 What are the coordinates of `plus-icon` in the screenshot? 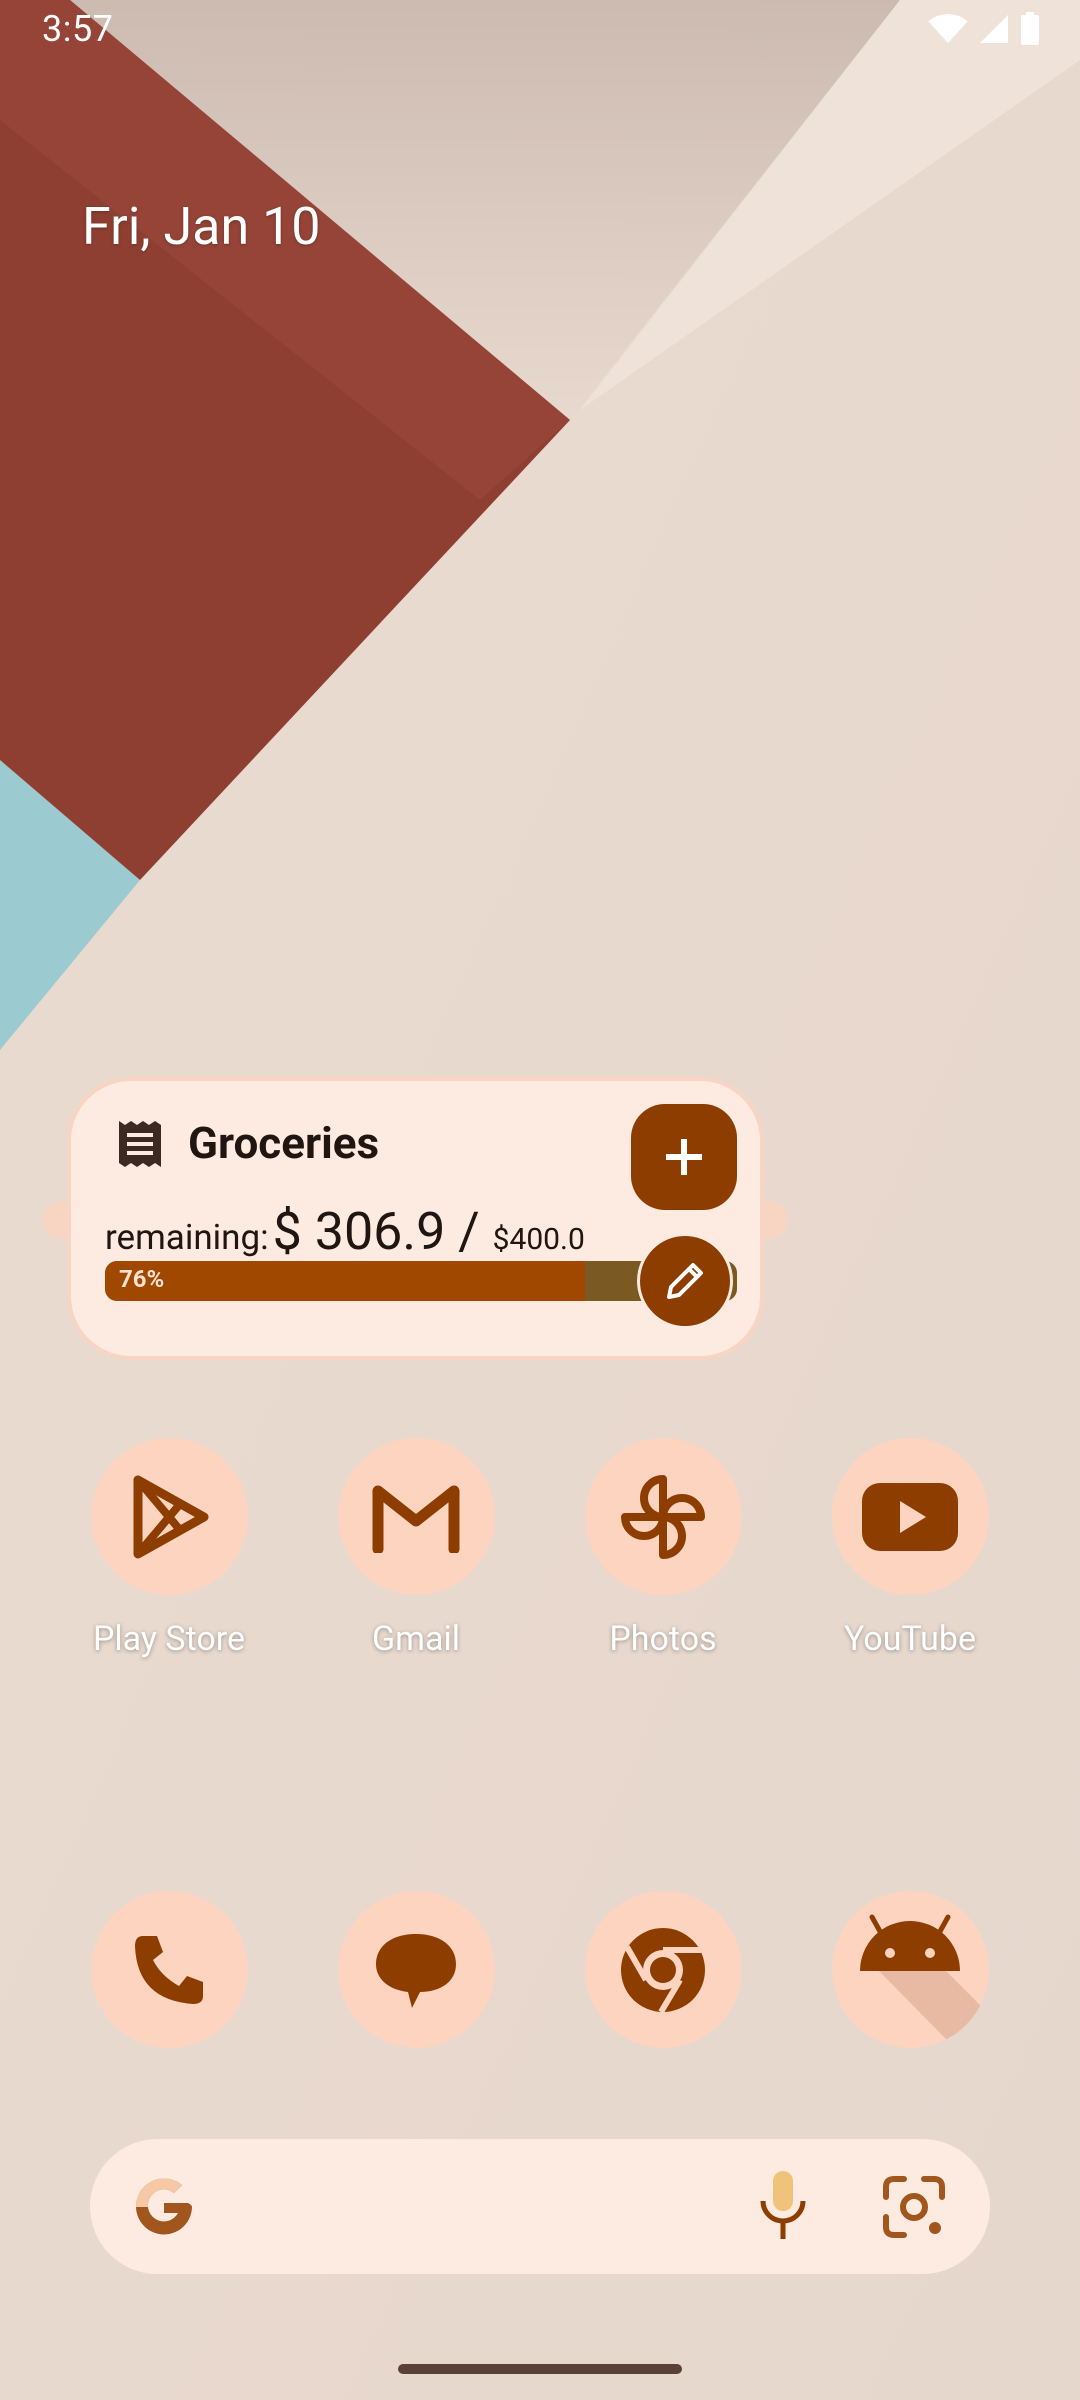 It's located at (684, 1157).